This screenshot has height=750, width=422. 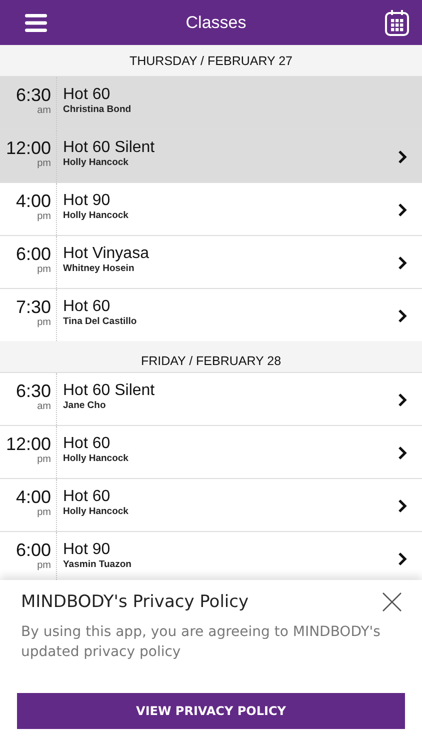 What do you see at coordinates (201, 642) in the screenshot?
I see `sheet-message: By using this app, you are agreeing to MINDBODY's updated privacy policy` at bounding box center [201, 642].